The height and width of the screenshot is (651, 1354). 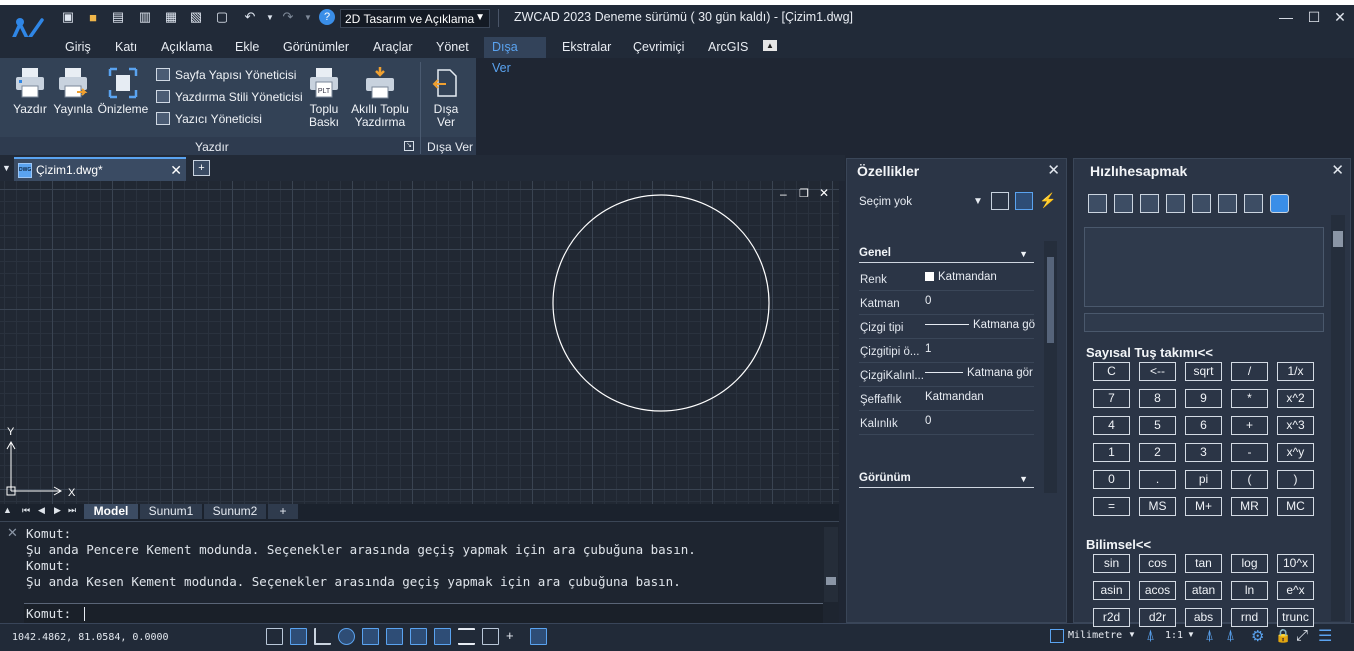 I want to click on calc-button: trunc, so click(x=1295, y=617).